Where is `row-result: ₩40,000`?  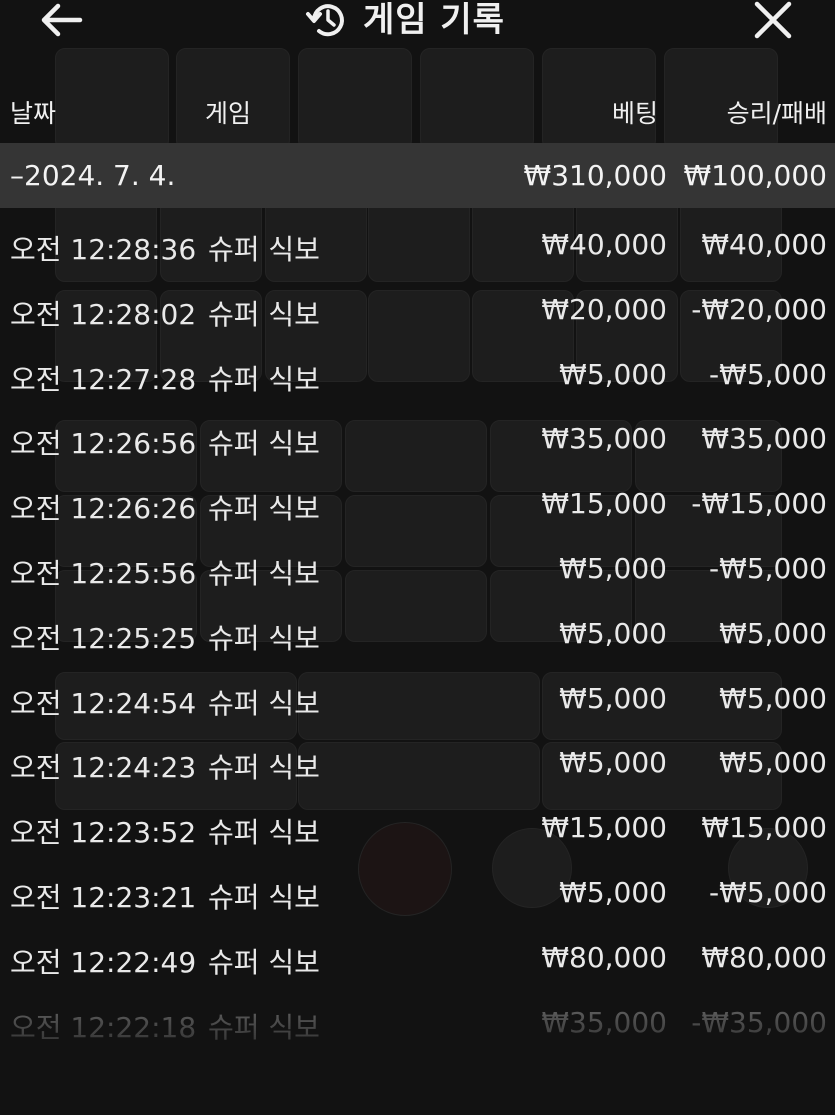 row-result: ₩40,000 is located at coordinates (764, 244).